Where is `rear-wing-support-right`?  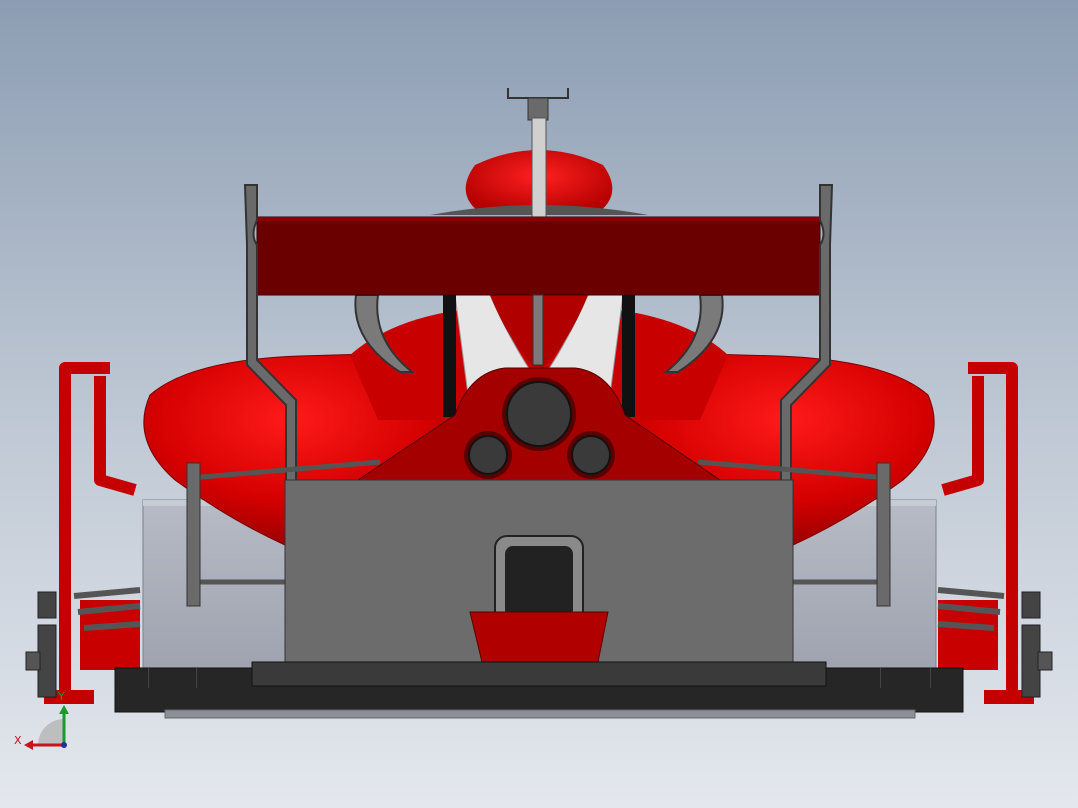 rear-wing-support-right is located at coordinates (628, 356).